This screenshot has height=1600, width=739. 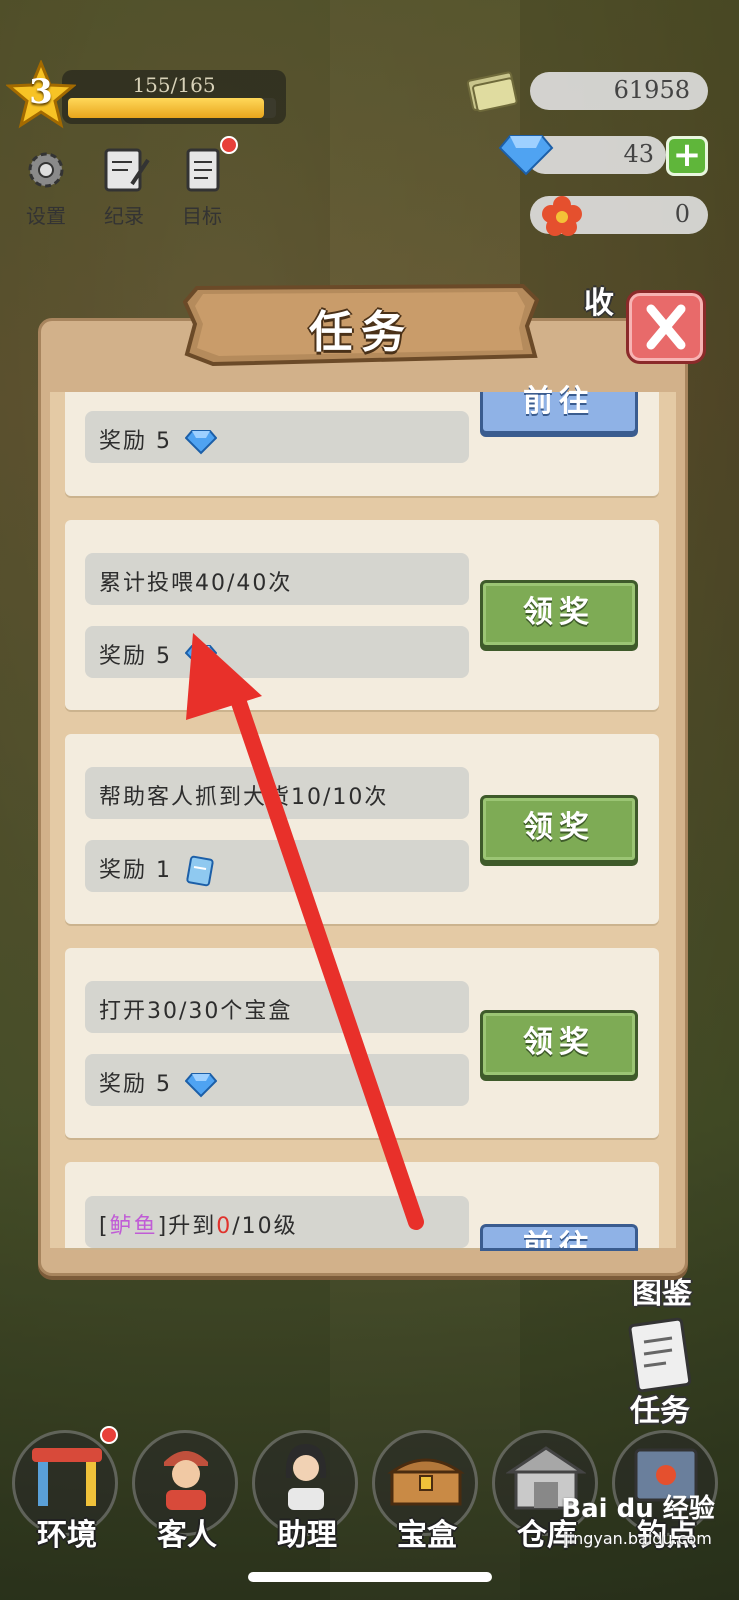 What do you see at coordinates (109, 1435) in the screenshot?
I see `notification-dot` at bounding box center [109, 1435].